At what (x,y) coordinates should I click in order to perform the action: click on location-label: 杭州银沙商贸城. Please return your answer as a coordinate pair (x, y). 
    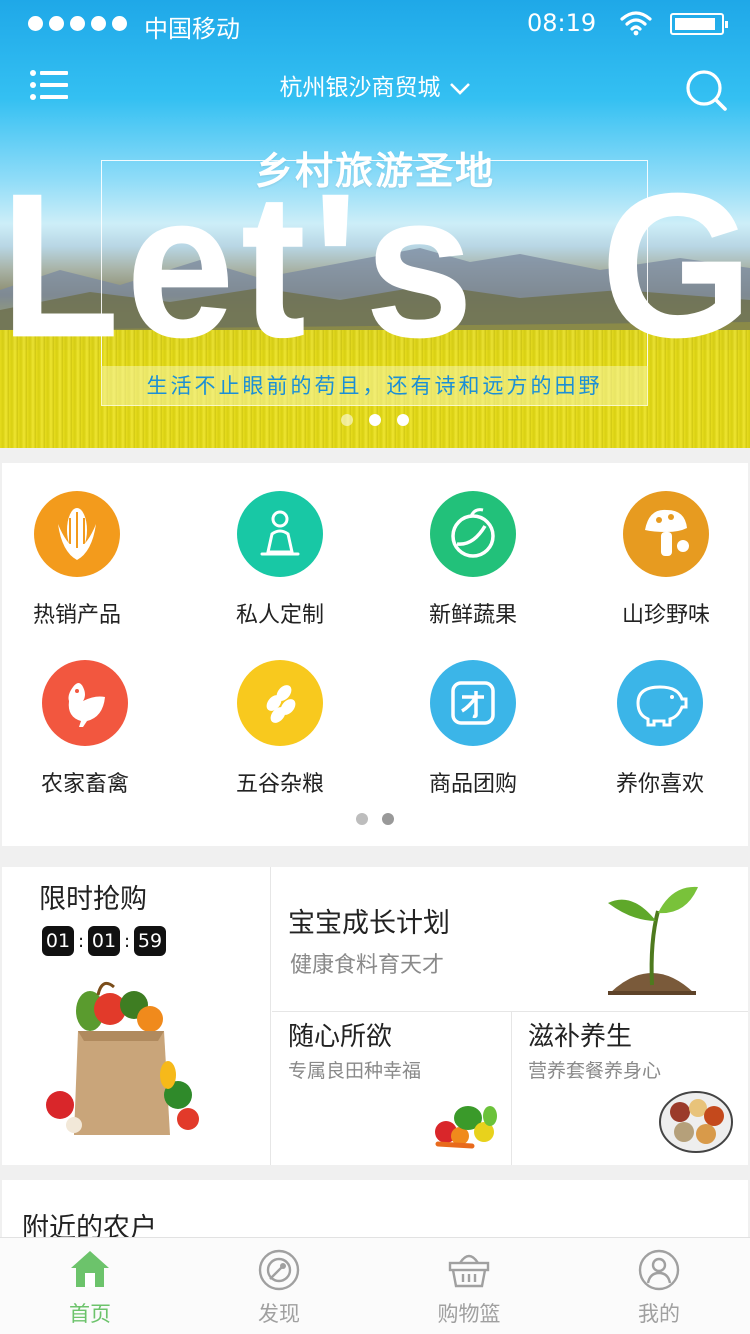
    Looking at the image, I should click on (360, 88).